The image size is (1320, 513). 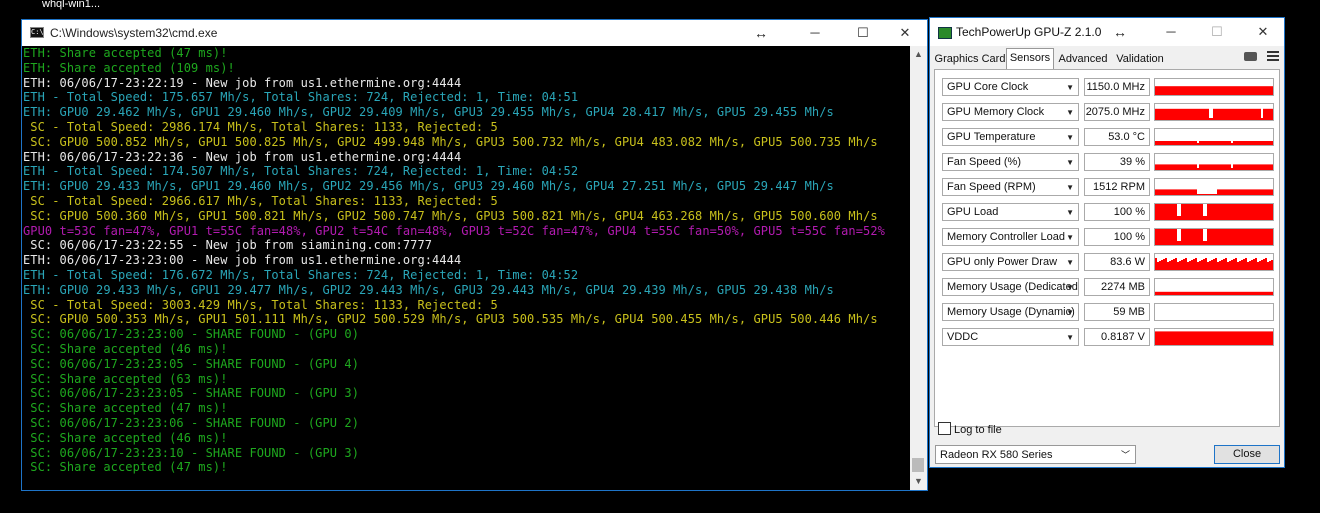 I want to click on close-button: ✕, so click(x=905, y=33).